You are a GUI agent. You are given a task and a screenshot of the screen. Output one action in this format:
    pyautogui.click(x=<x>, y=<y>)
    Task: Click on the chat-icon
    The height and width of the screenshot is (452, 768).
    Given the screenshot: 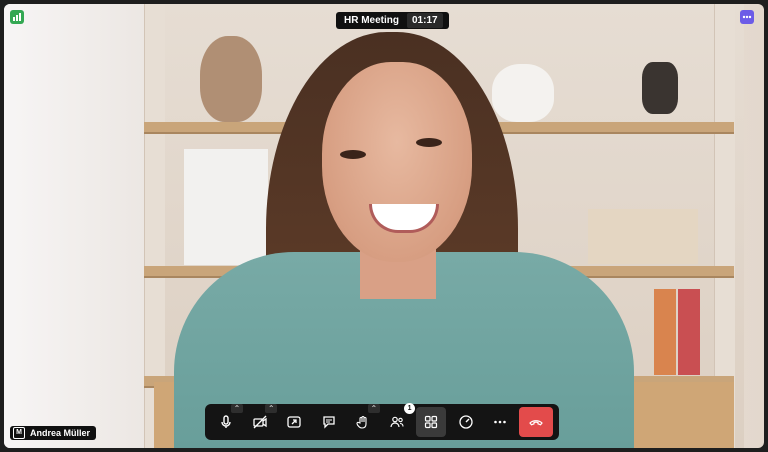 What is the action you would take?
    pyautogui.click(x=329, y=422)
    